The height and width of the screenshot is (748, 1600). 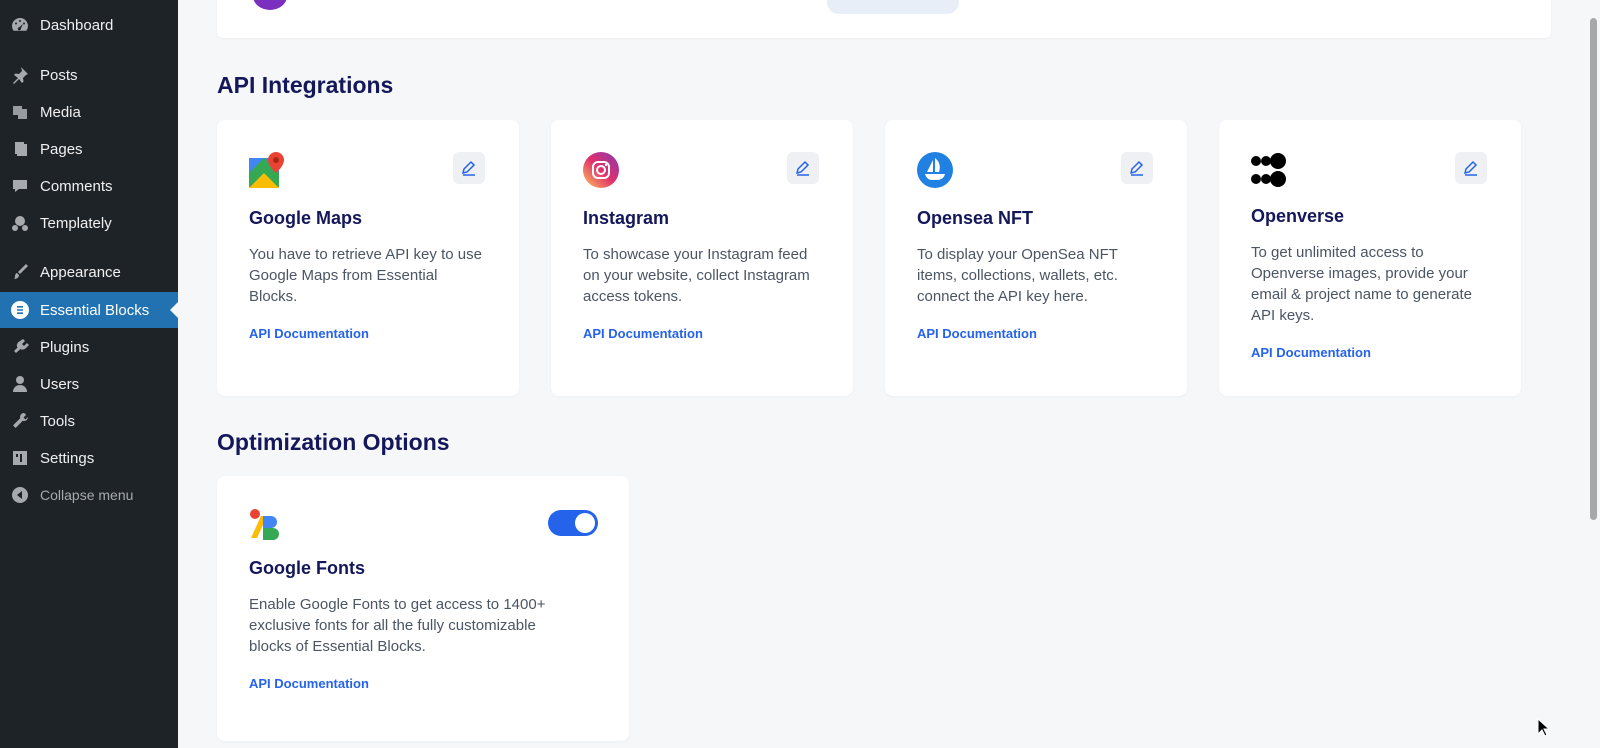 What do you see at coordinates (89, 149) in the screenshot?
I see `sidebar-item-pages: Pages` at bounding box center [89, 149].